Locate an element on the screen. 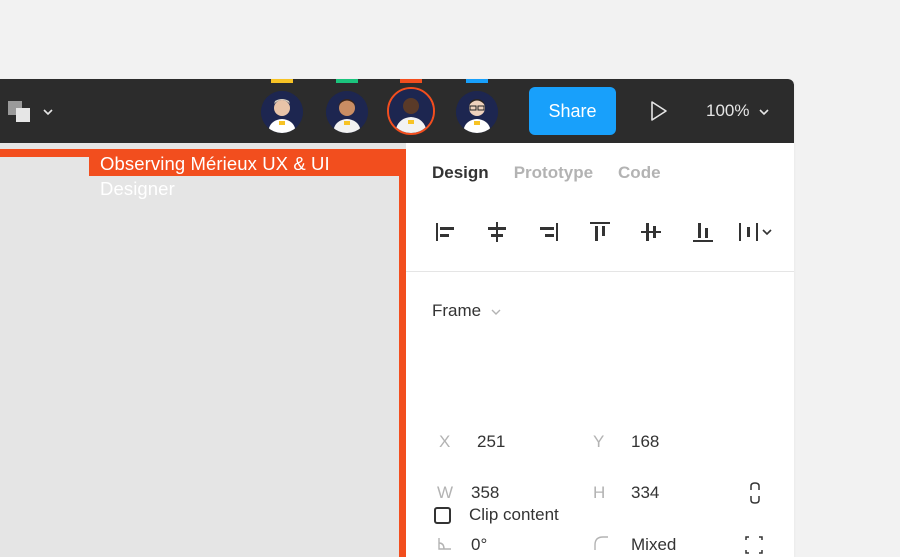  corner-radius-value: Mixed is located at coordinates (653, 545).